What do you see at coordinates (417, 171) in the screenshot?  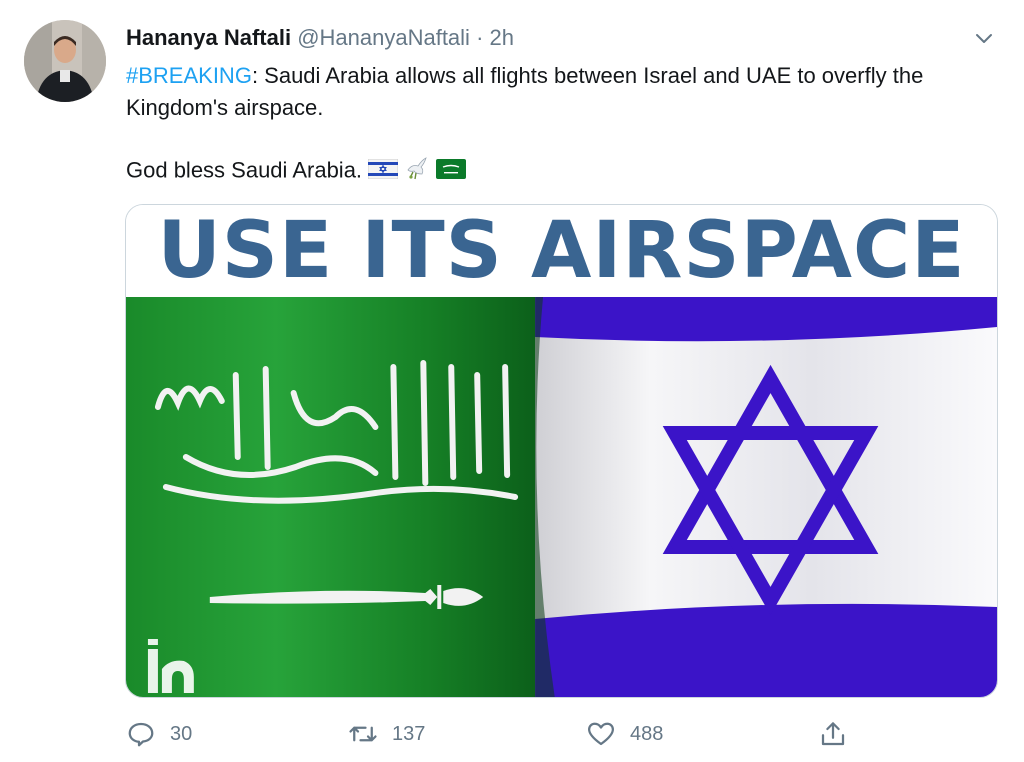 I see `dove-icon` at bounding box center [417, 171].